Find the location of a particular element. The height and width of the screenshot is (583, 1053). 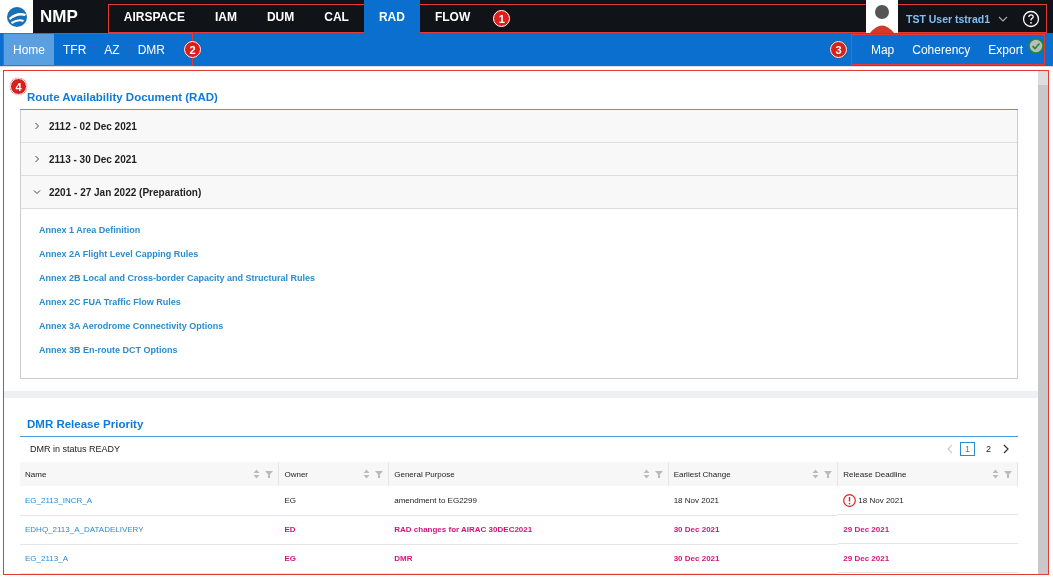

nav-tab: IAM is located at coordinates (225, 16).